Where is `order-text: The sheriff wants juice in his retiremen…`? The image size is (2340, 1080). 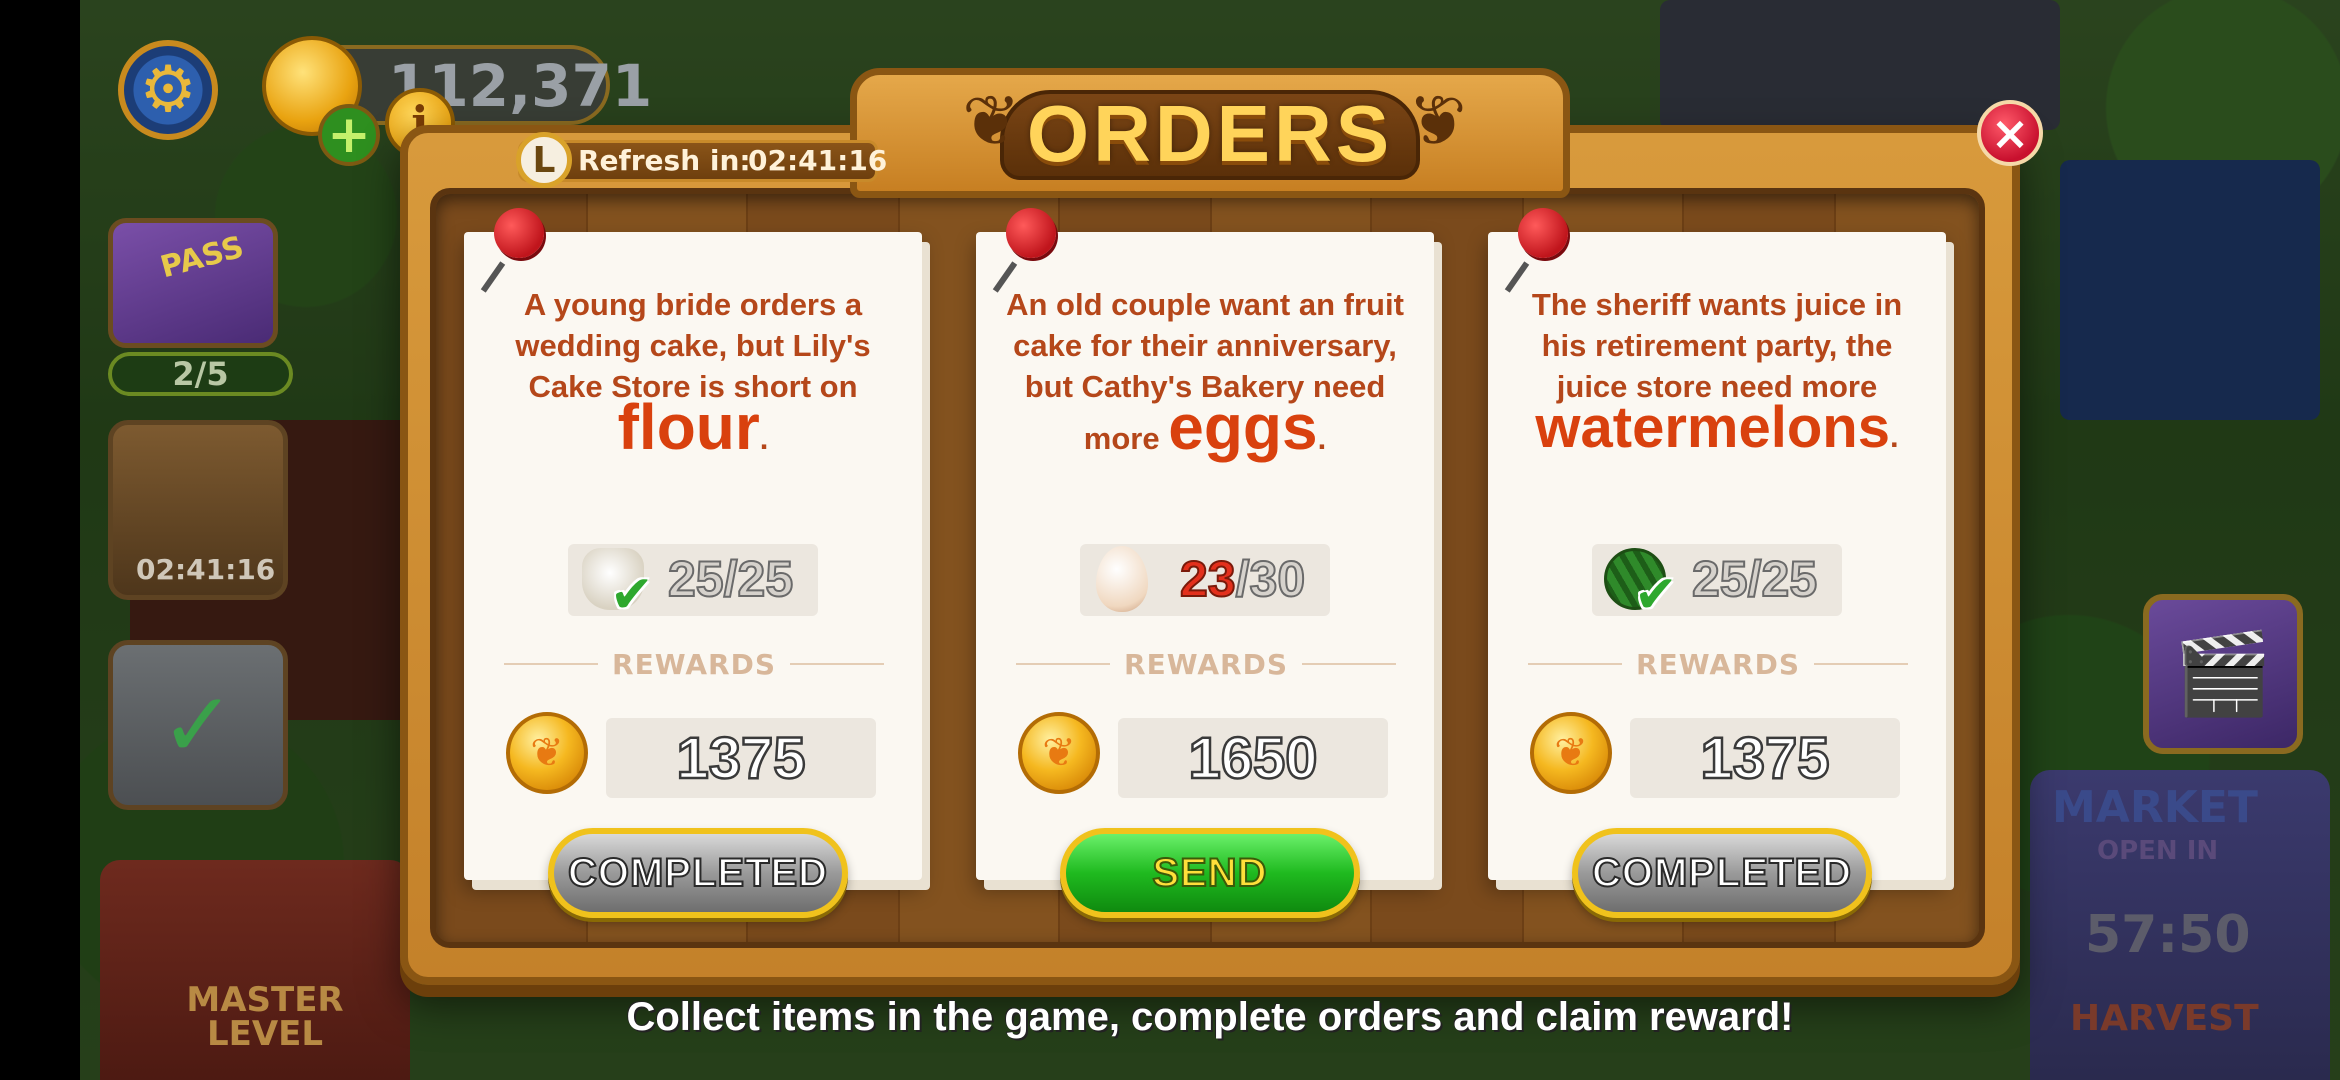 order-text: The sheriff wants juice in his retiremen… is located at coordinates (1717, 345).